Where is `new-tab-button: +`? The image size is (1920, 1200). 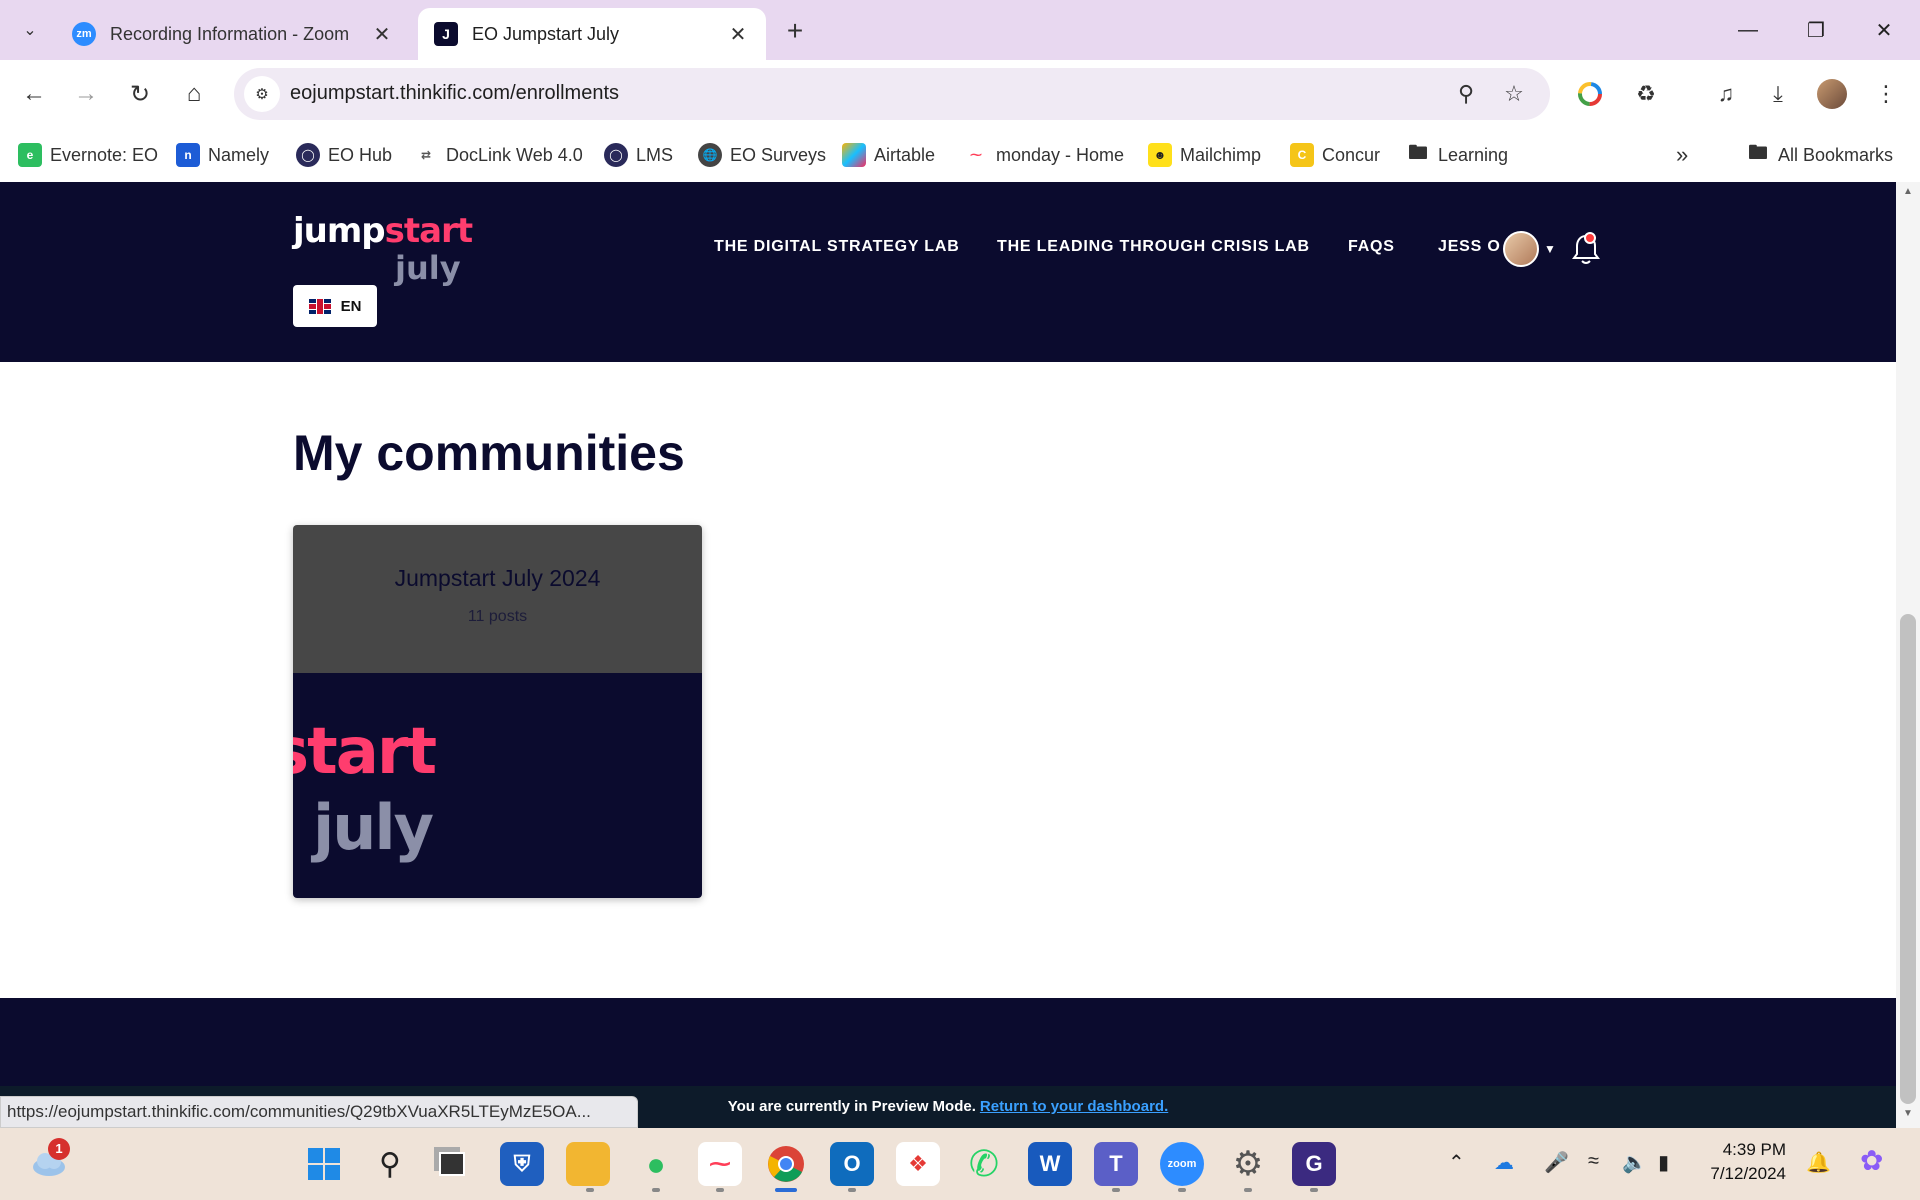
new-tab-button: + is located at coordinates (795, 31).